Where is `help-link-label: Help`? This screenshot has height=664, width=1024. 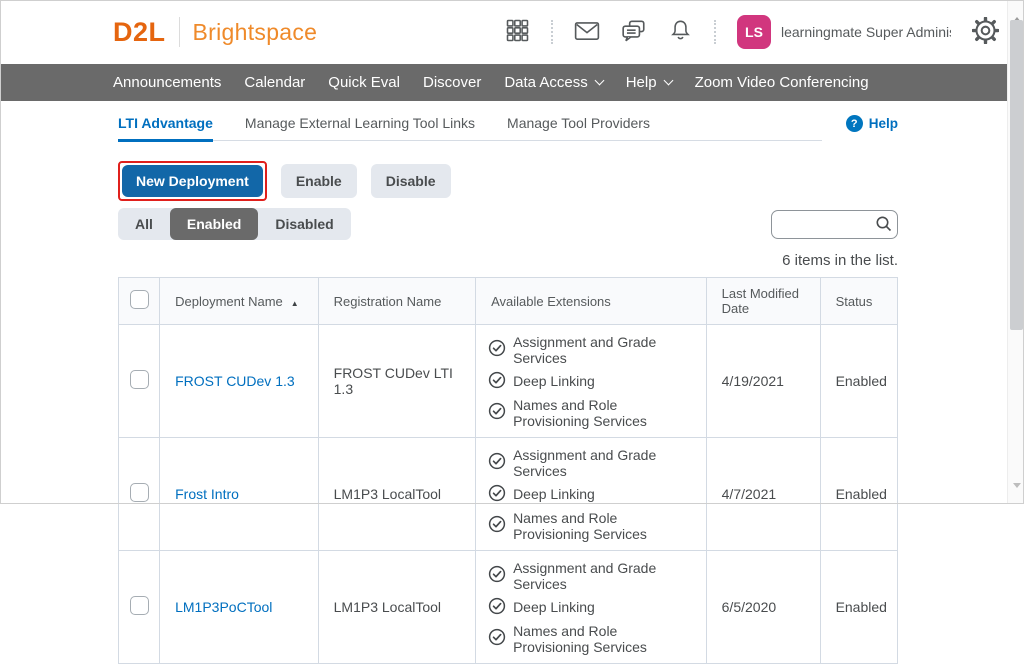
help-link-label: Help is located at coordinates (883, 123).